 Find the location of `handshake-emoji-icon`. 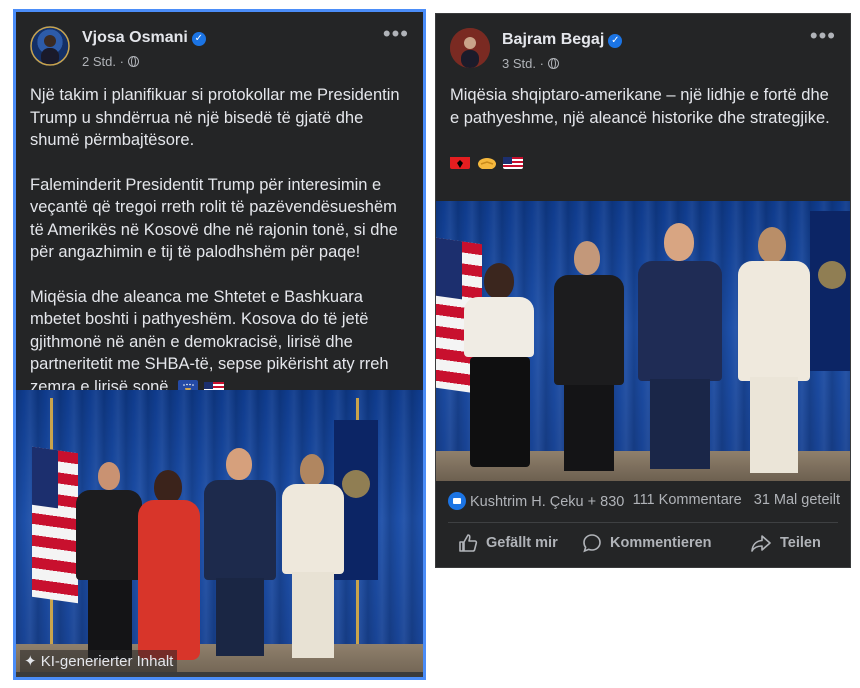

handshake-emoji-icon is located at coordinates (487, 162).